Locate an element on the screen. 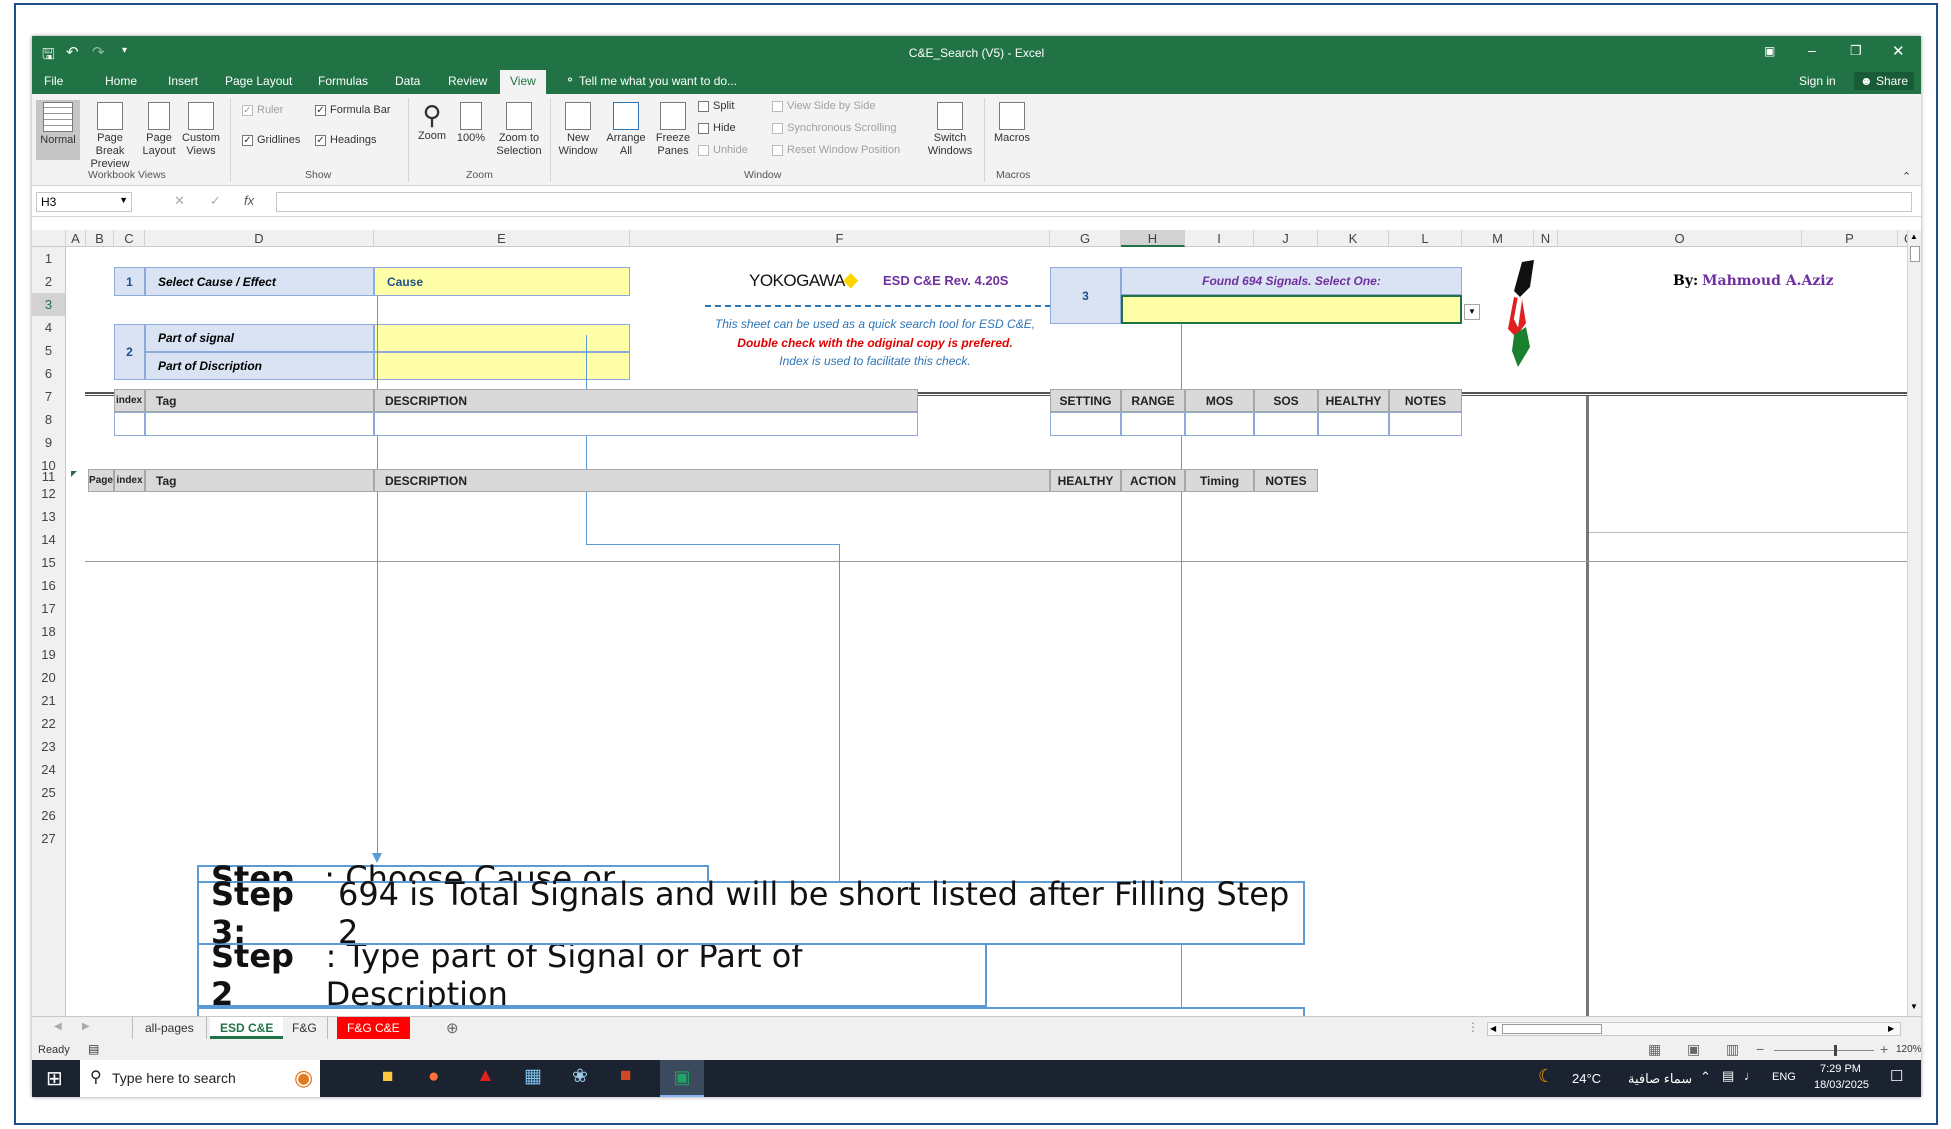  temperature: 24°C is located at coordinates (1586, 1078).